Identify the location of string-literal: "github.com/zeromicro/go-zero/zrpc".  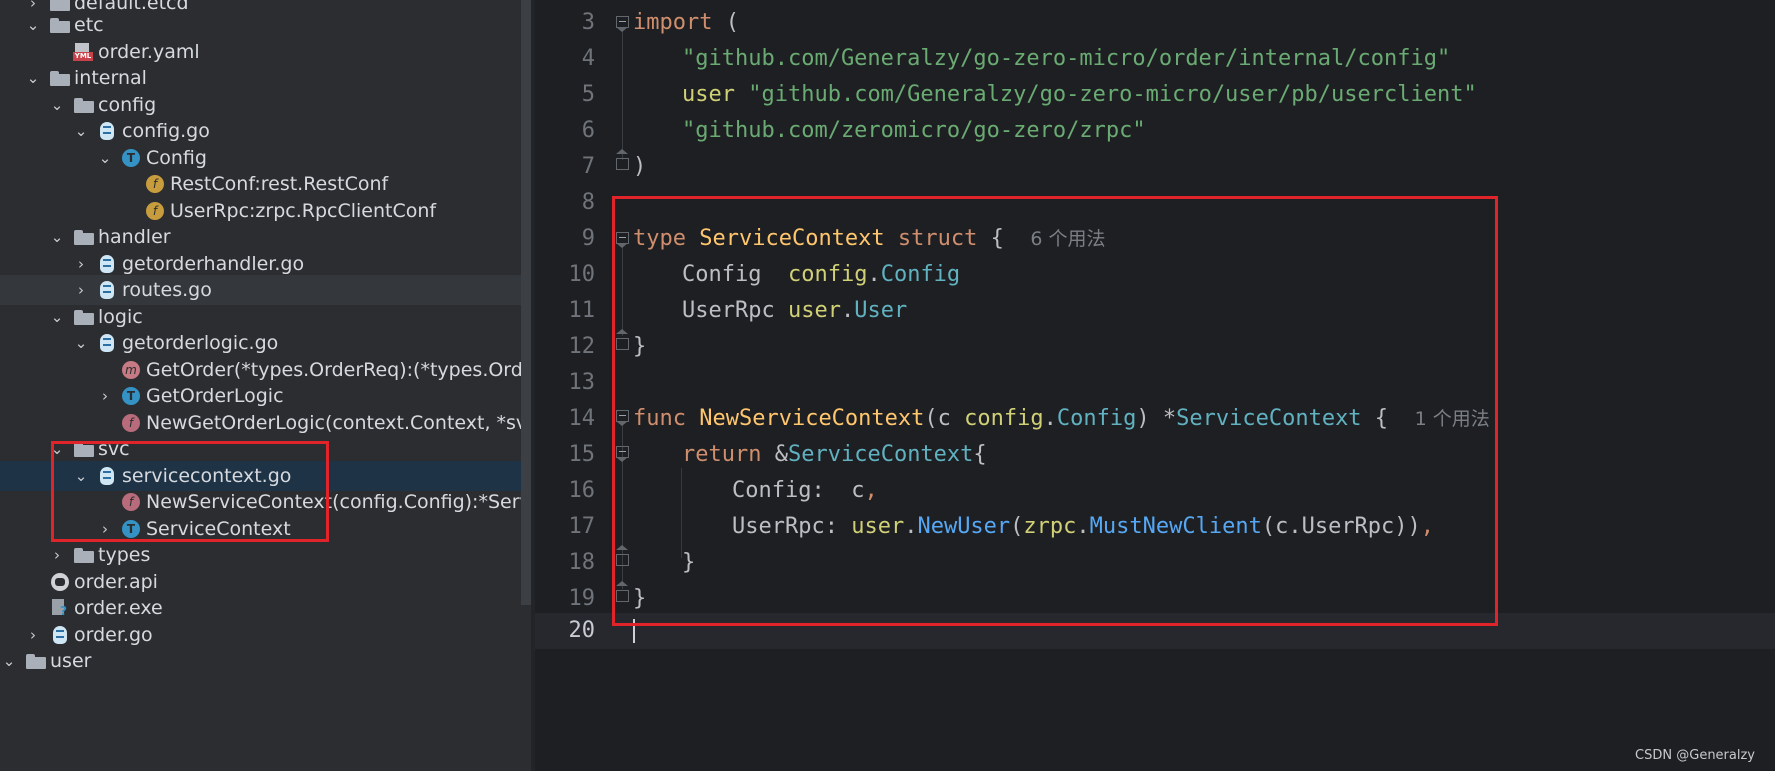
(914, 130).